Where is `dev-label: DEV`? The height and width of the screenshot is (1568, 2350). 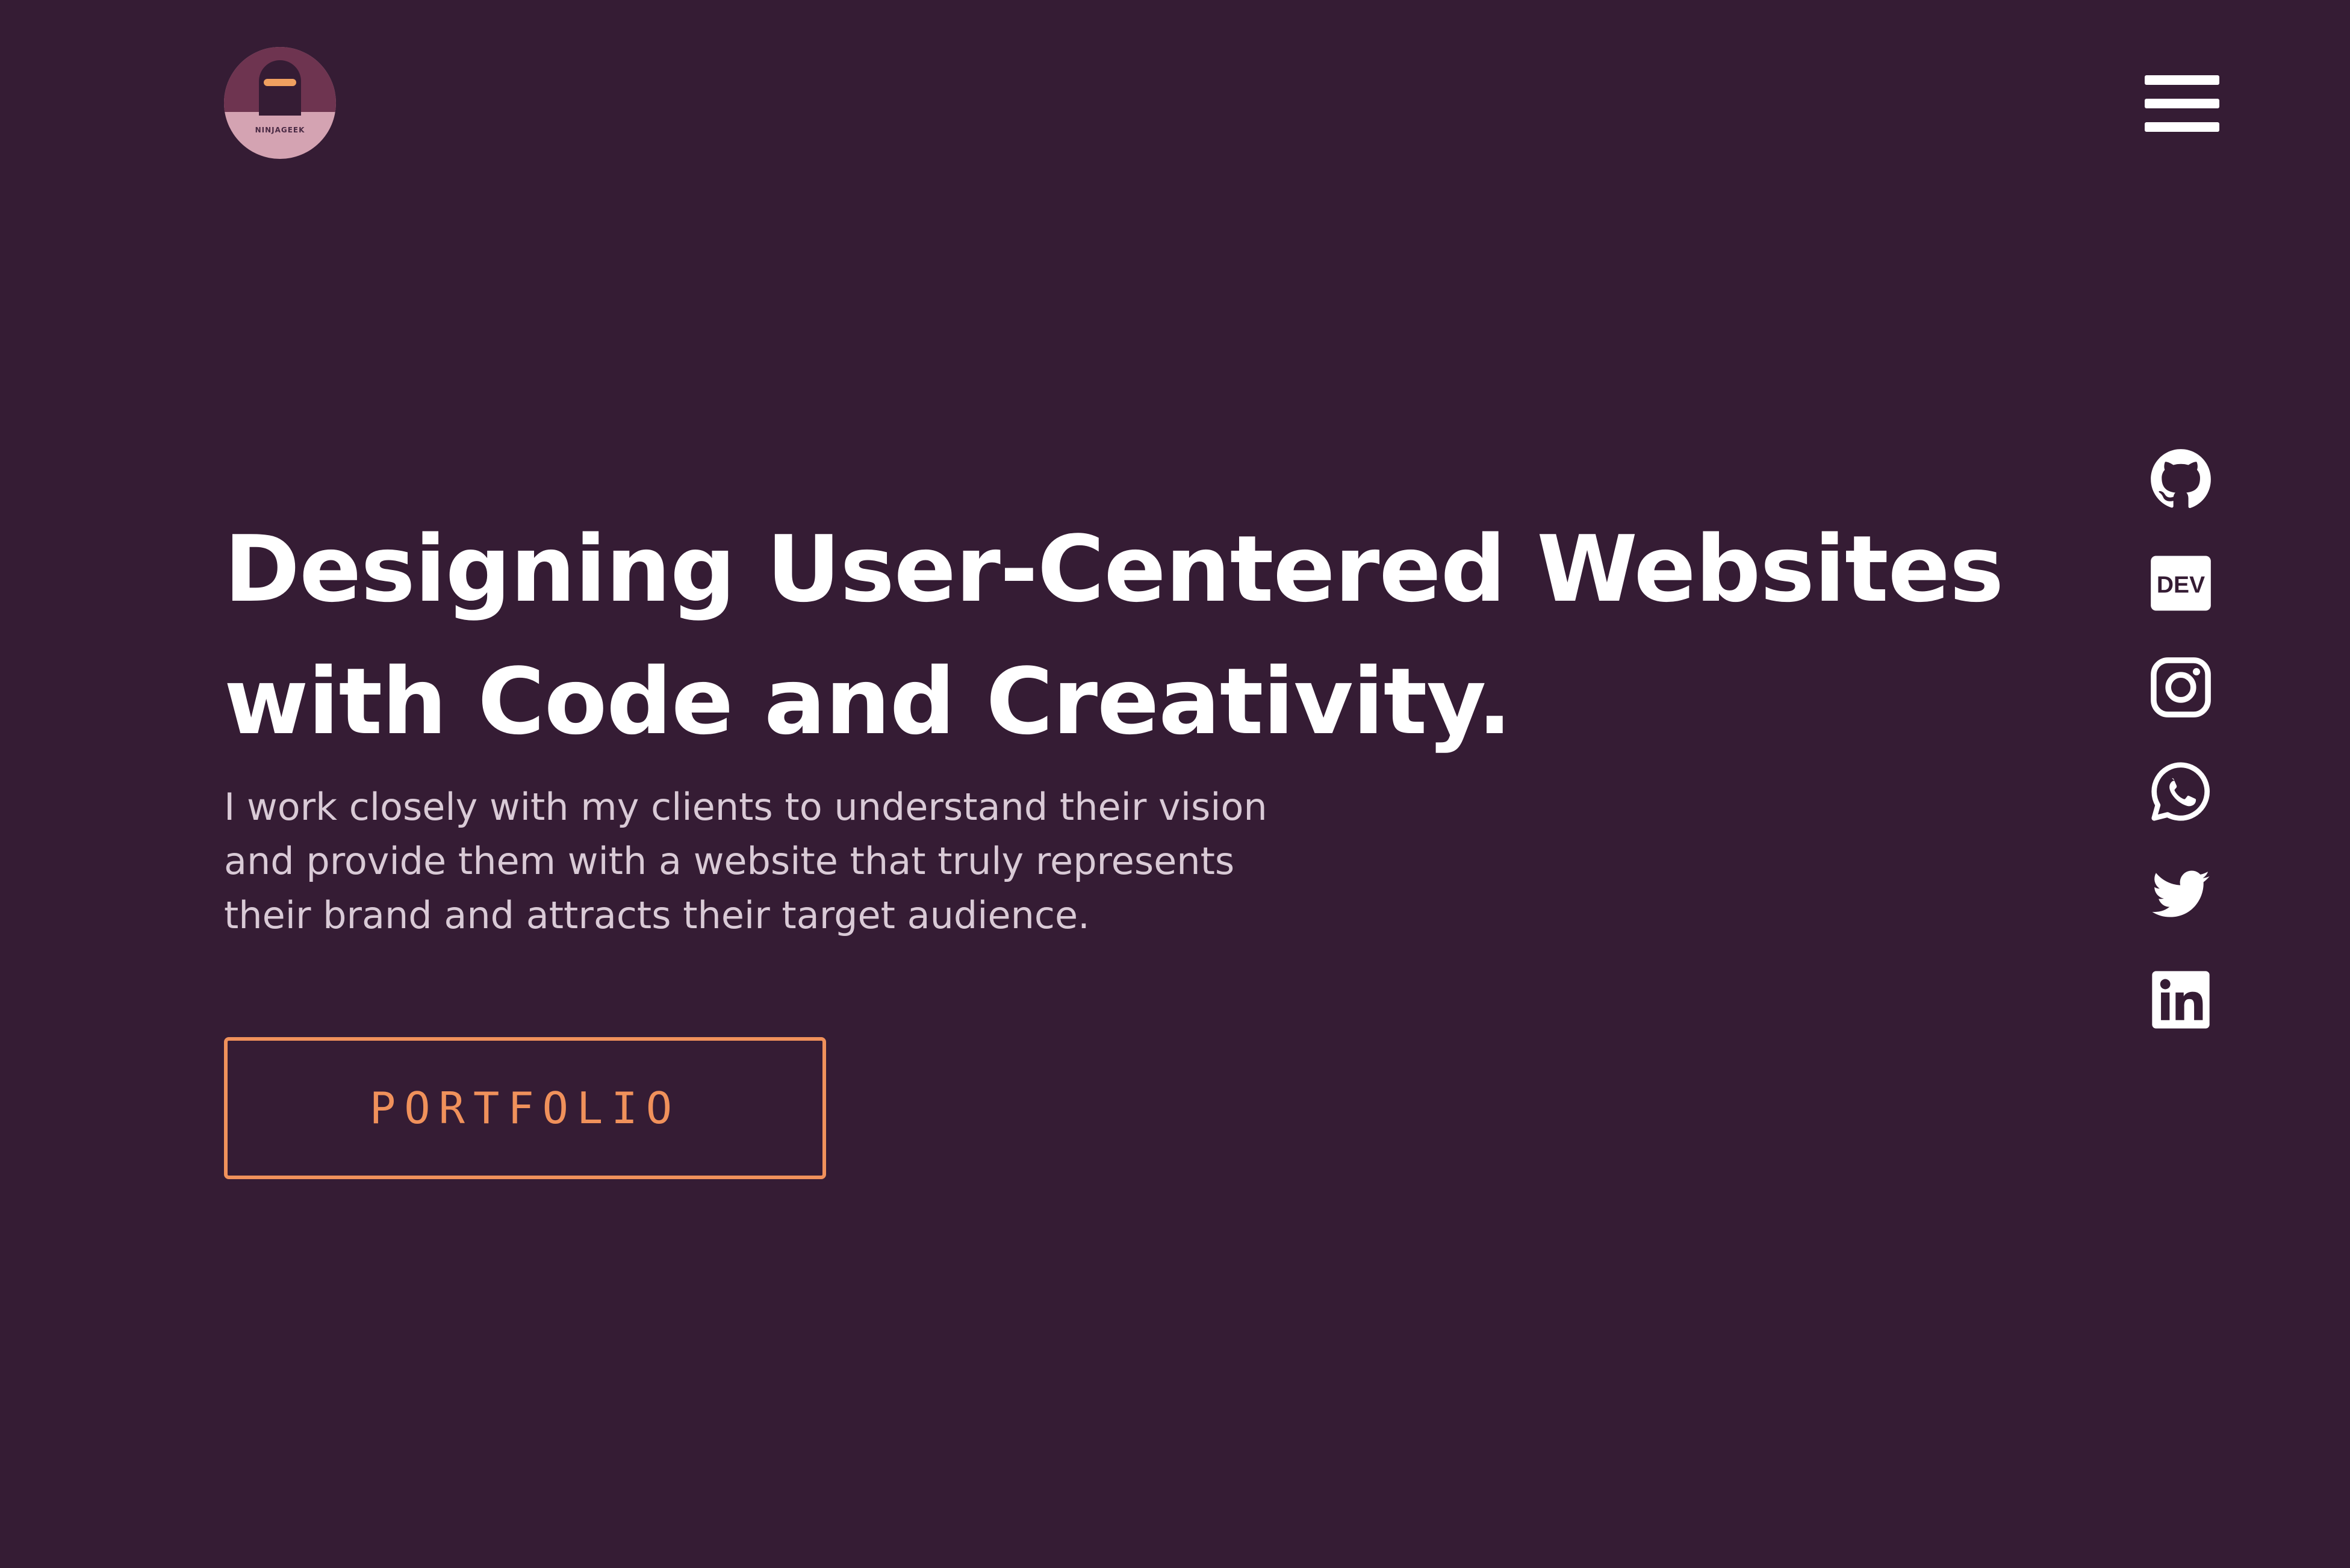 dev-label: DEV is located at coordinates (2181, 585).